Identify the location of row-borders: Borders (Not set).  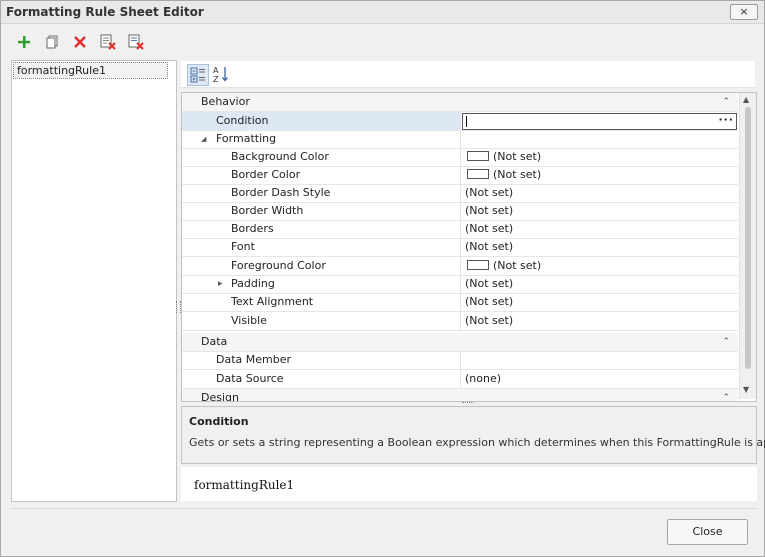
(460, 229).